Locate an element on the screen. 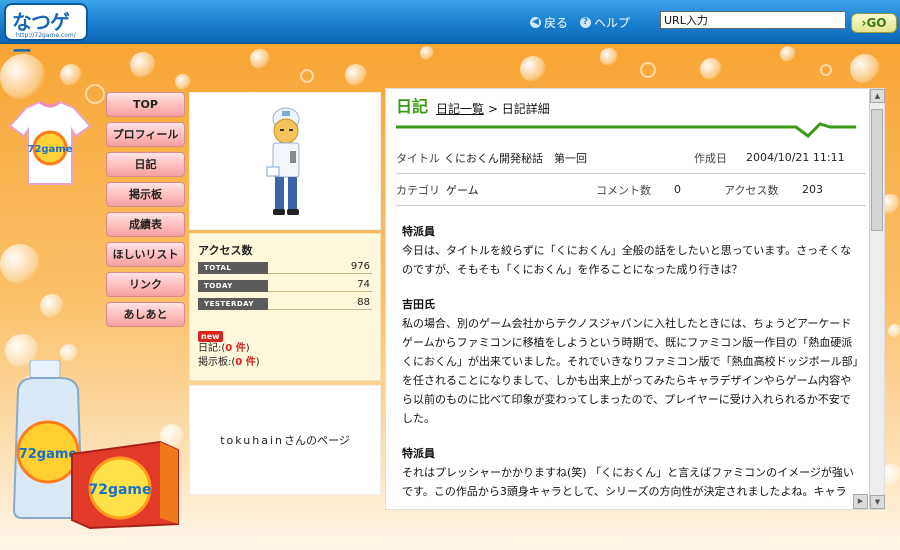  stat-today-value: 74 is located at coordinates (320, 285).